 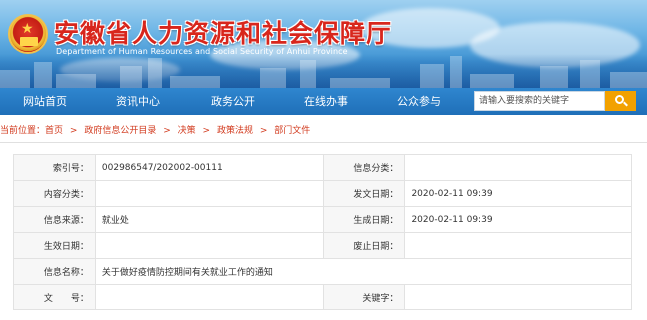 I want to click on divider, so click(x=323, y=142).